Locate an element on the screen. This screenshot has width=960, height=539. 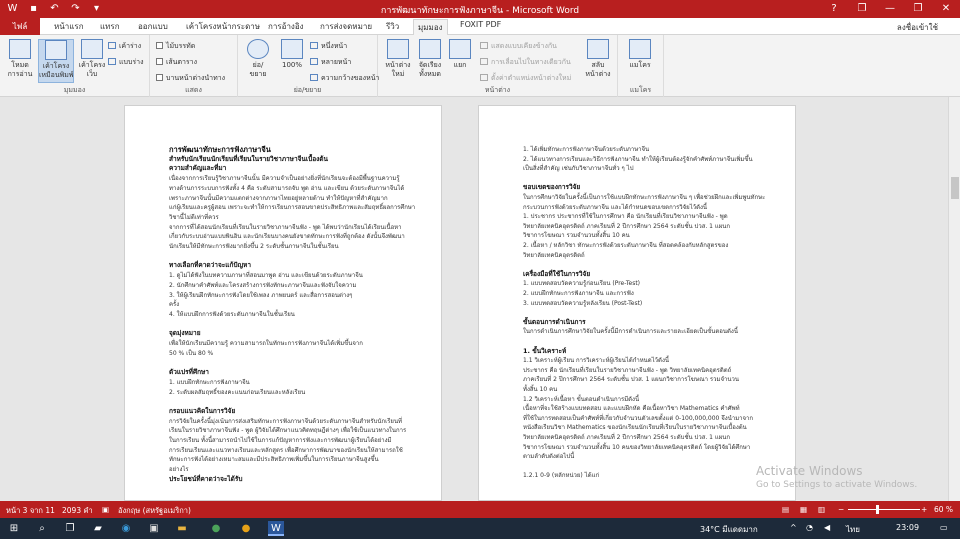
zoom-button: ย่อ/ ขยาย is located at coordinates (258, 59).